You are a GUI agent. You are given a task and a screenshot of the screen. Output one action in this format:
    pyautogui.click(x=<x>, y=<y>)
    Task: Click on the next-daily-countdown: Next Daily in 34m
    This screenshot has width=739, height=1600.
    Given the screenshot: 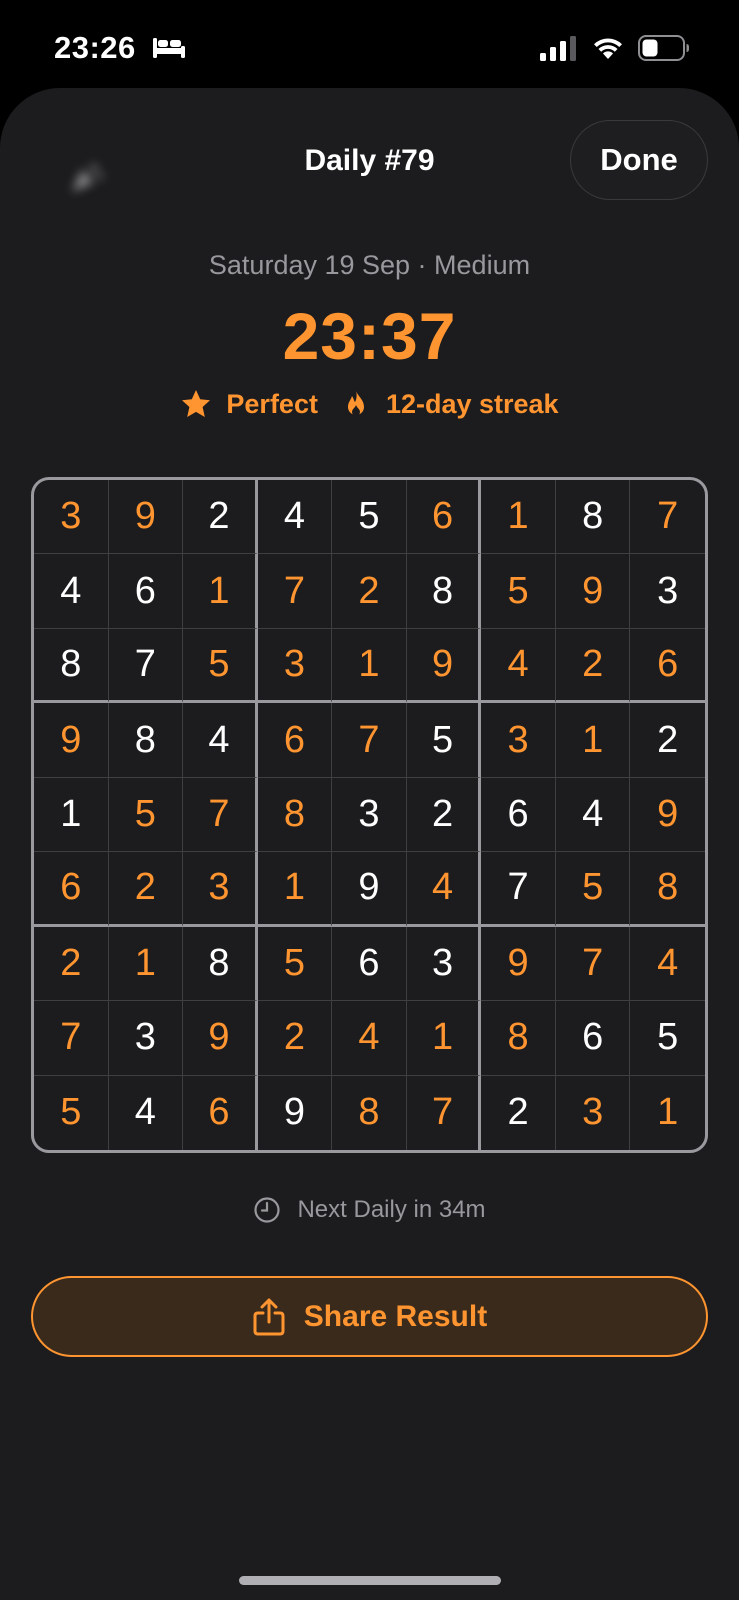 What is the action you would take?
    pyautogui.click(x=369, y=1210)
    